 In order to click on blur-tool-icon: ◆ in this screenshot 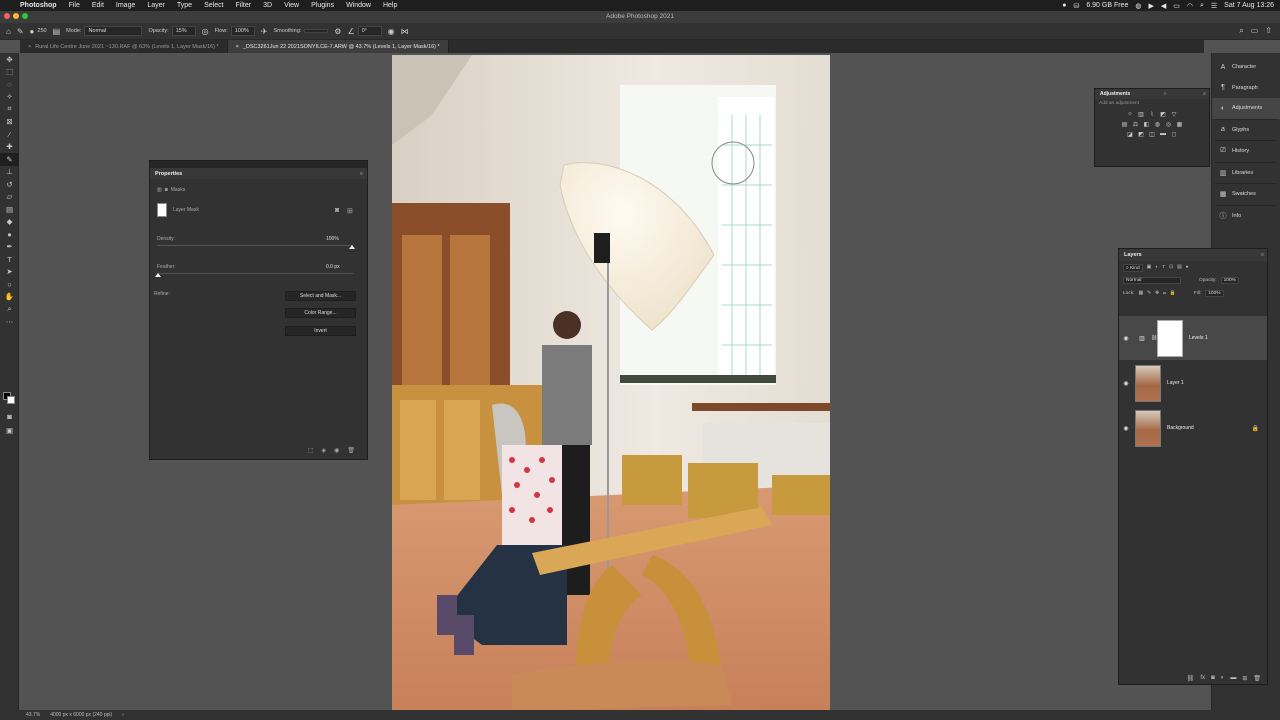, I will do `click(9, 222)`.